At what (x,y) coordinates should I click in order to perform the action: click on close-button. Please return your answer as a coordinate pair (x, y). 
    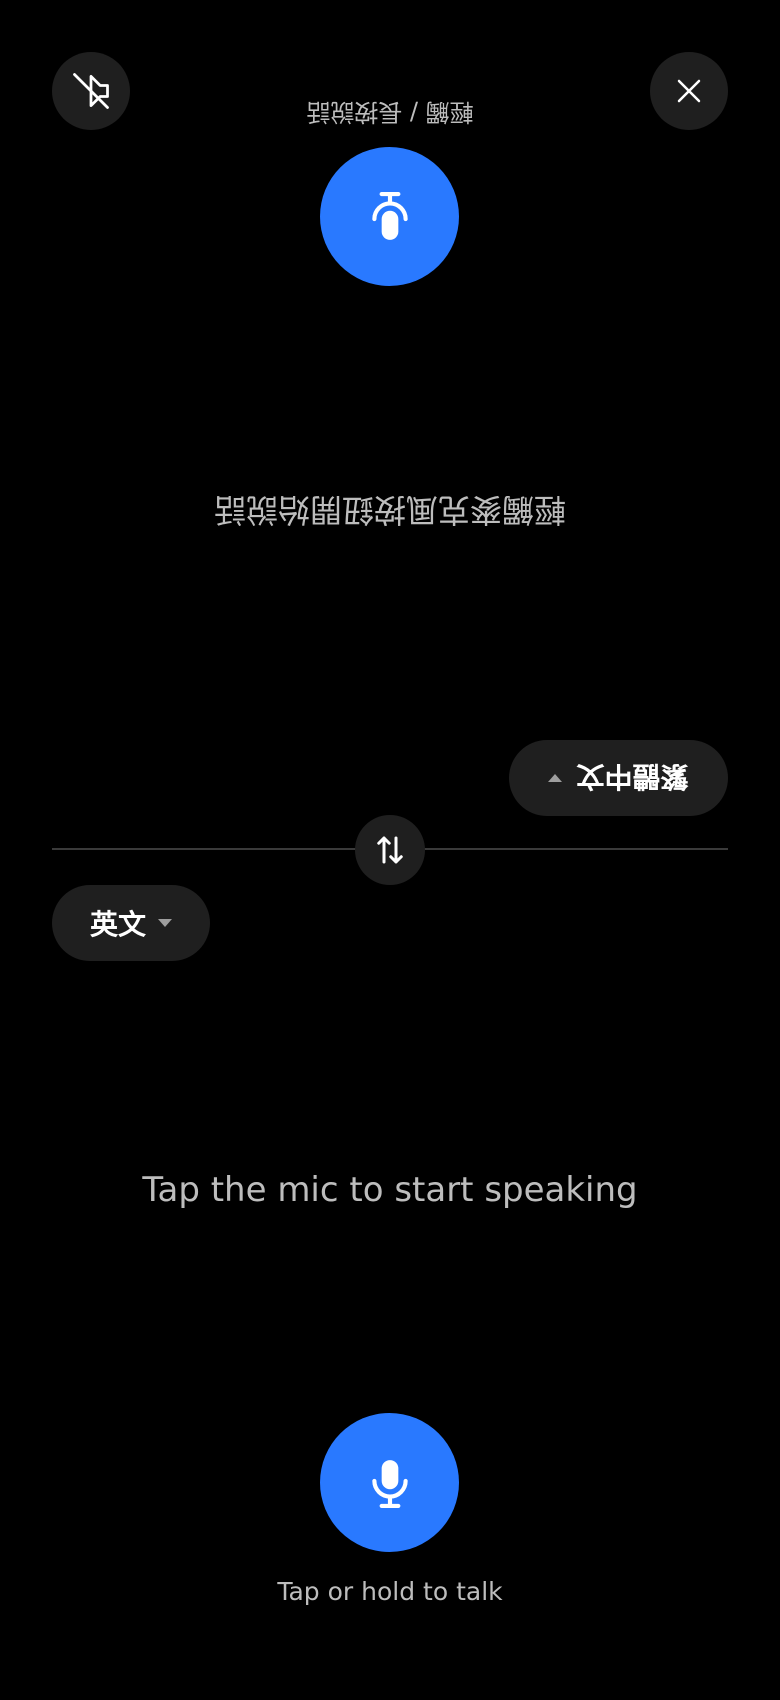
    Looking at the image, I should click on (689, 91).